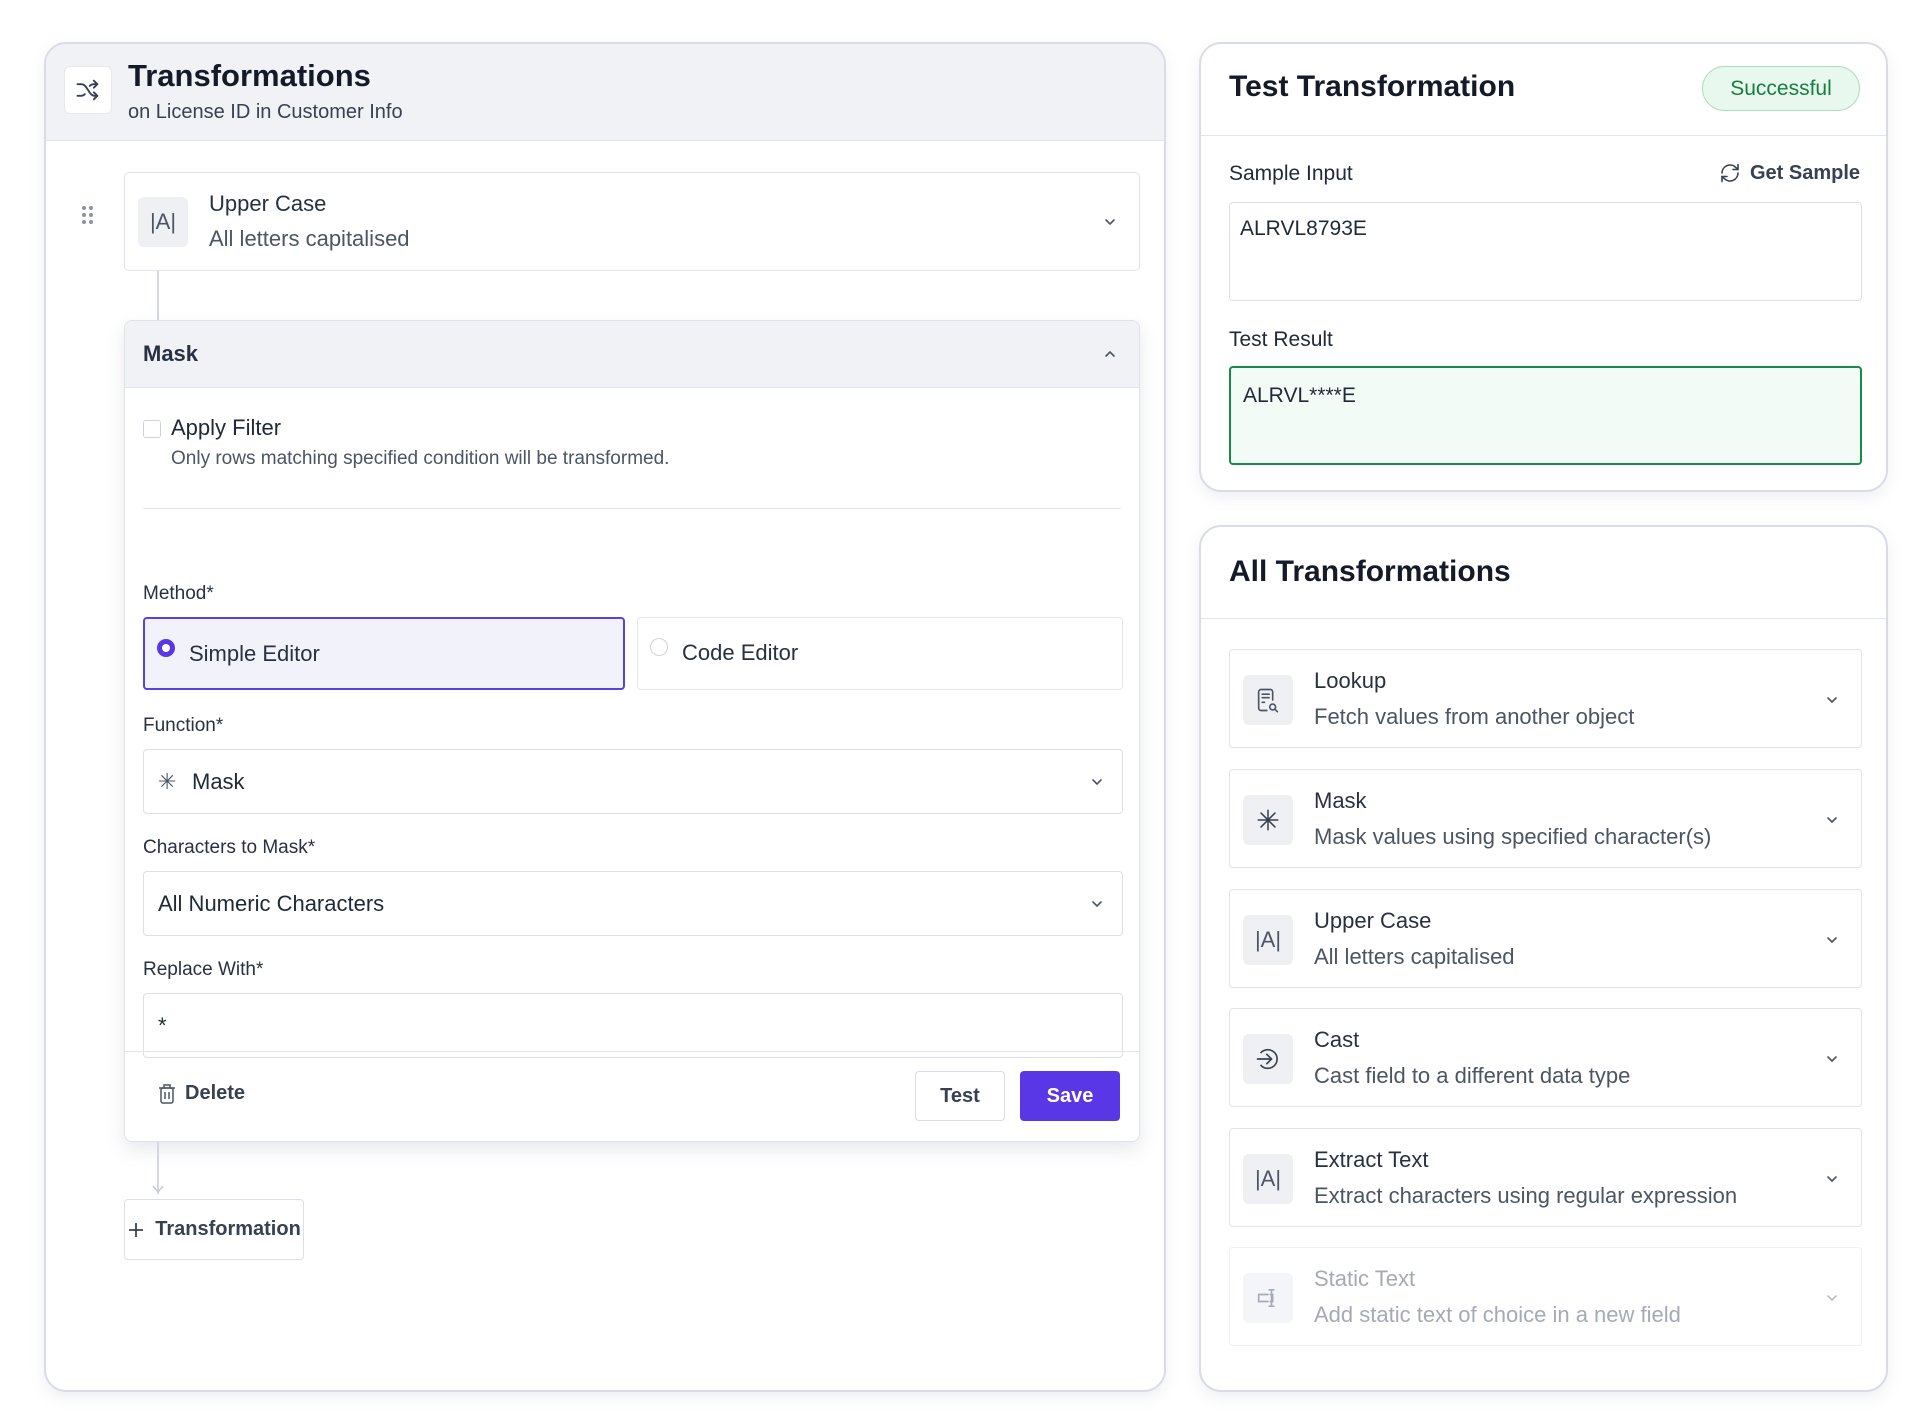 The height and width of the screenshot is (1428, 1920). I want to click on item-title: Extract Text, so click(1371, 1159).